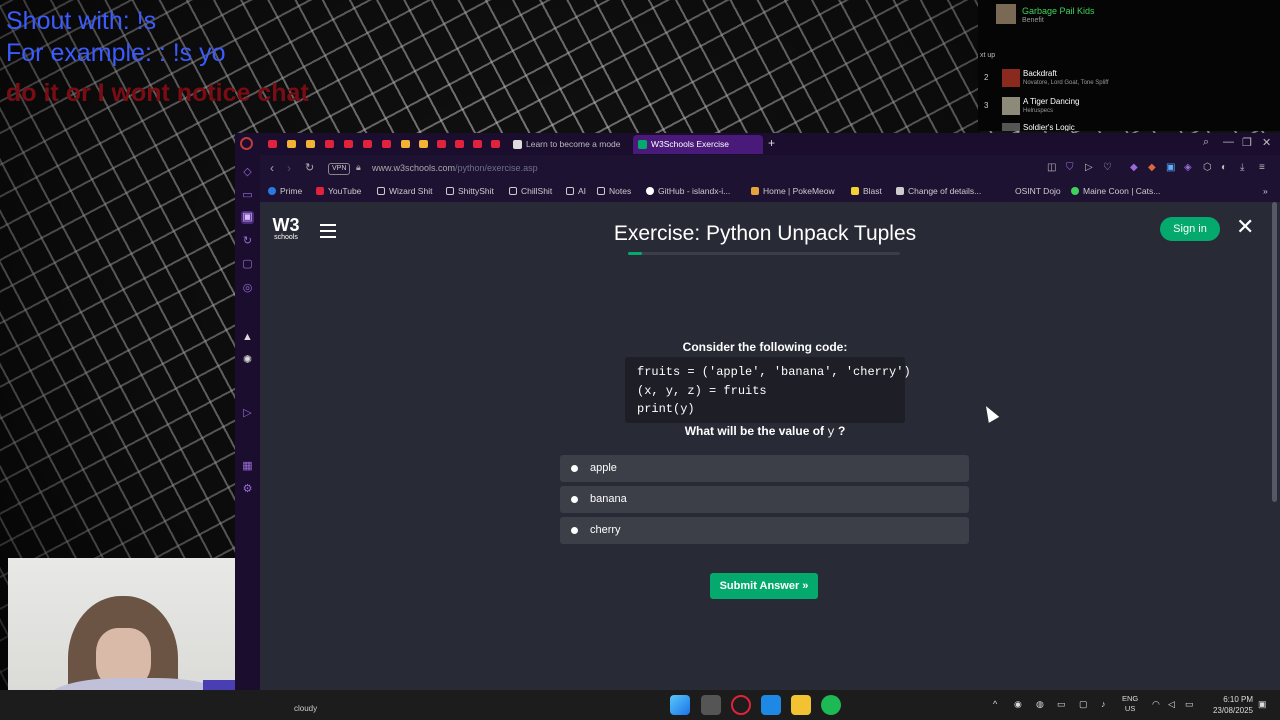 The height and width of the screenshot is (720, 1280). I want to click on bookmark-label: Blast, so click(872, 191).